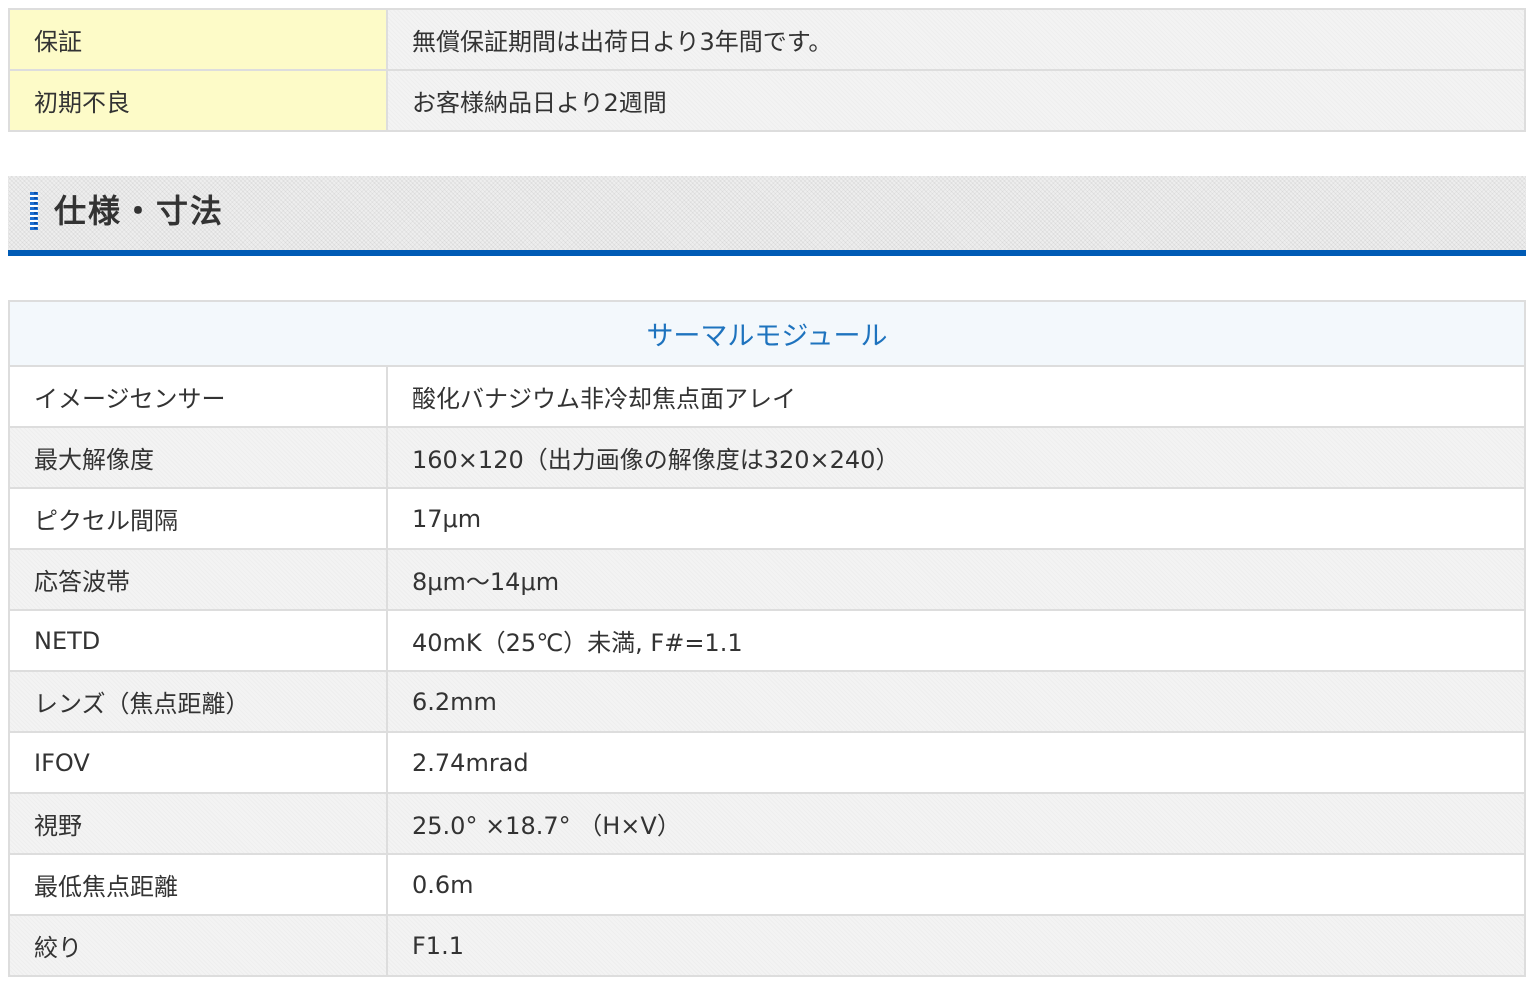 Image resolution: width=1533 pixels, height=990 pixels. I want to click on spec-caption-row: サーマルモジュール, so click(767, 333).